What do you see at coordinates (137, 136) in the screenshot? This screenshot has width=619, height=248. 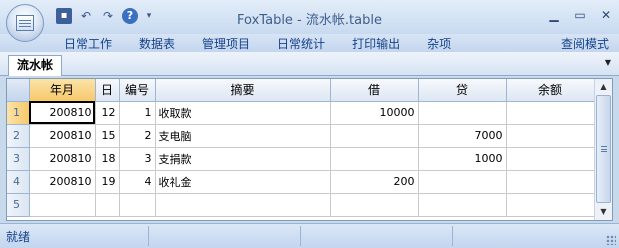 I see `table-cell: 2` at bounding box center [137, 136].